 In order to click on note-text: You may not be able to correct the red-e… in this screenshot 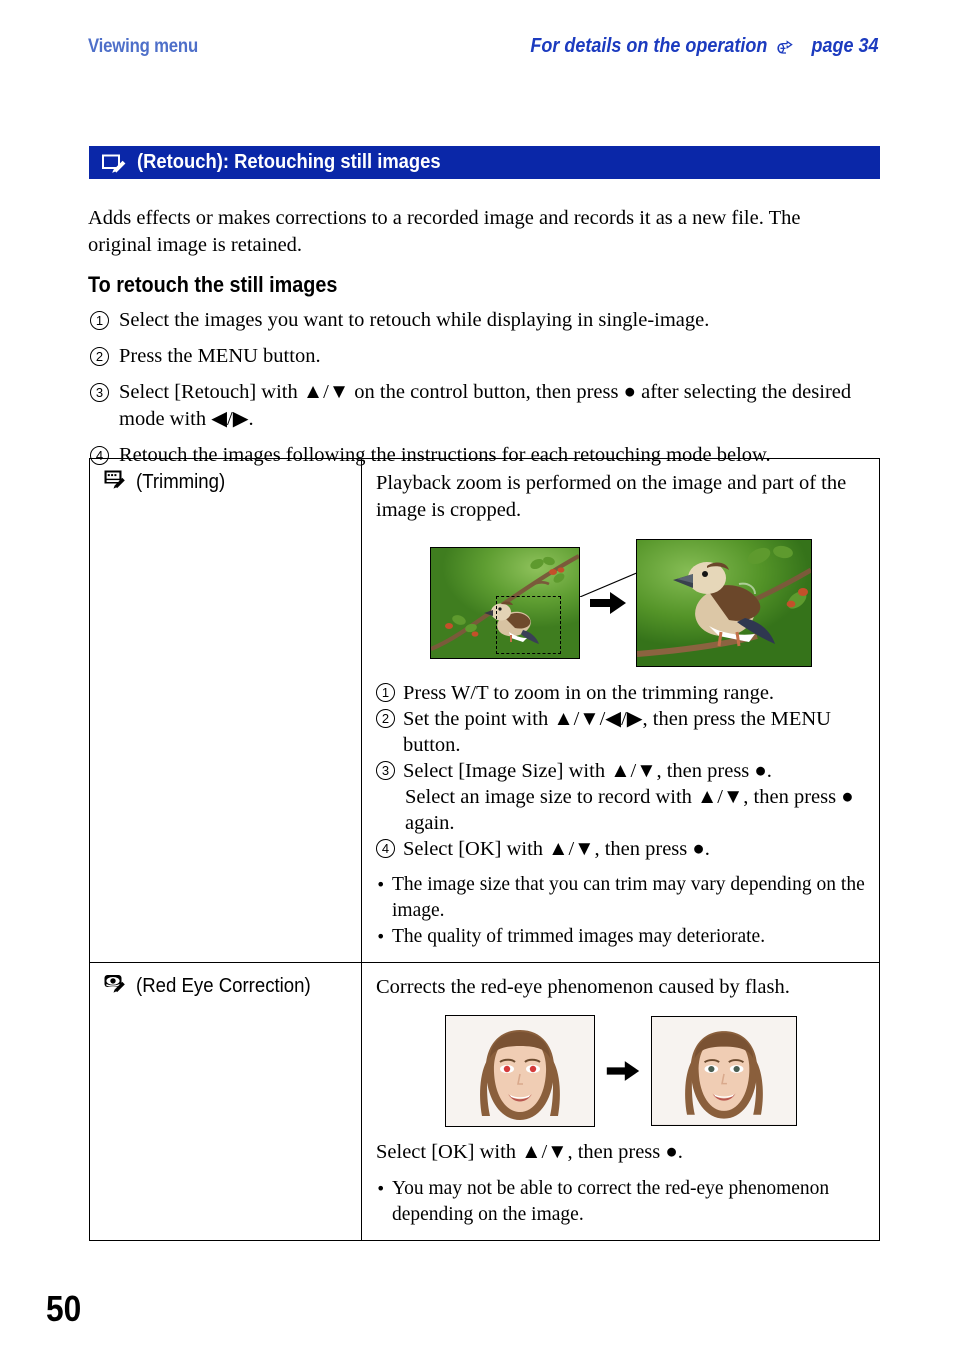, I will do `click(611, 1201)`.